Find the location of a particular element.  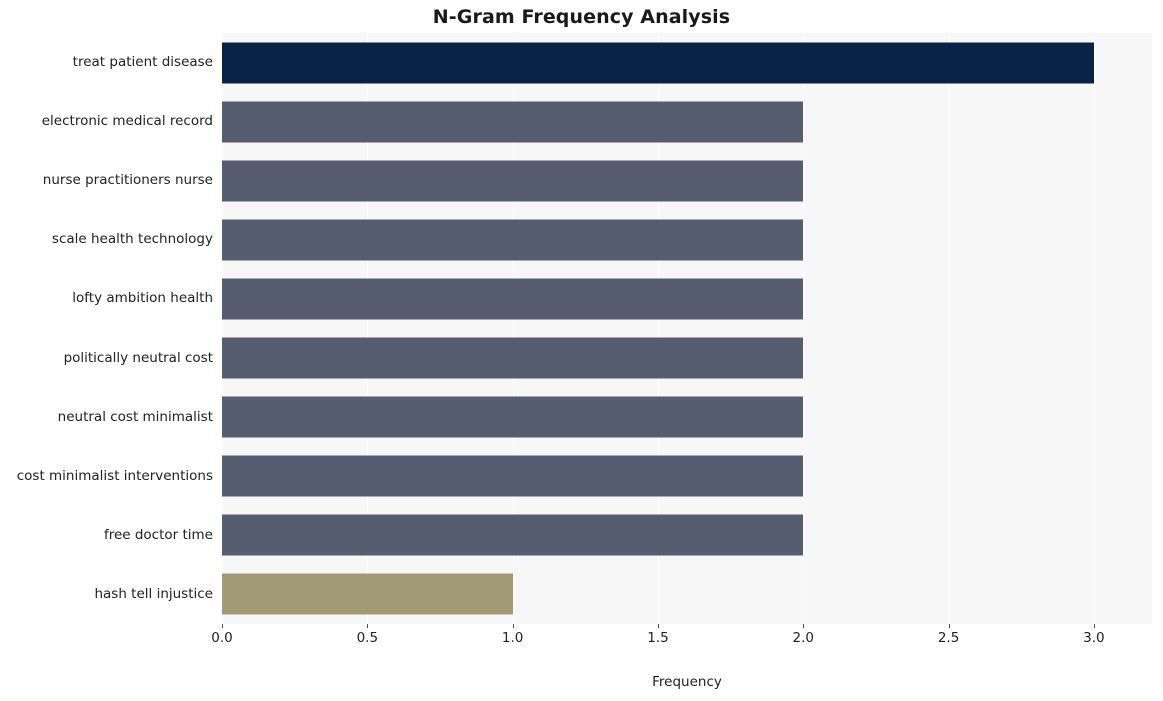

x-axis-tick-label: 3.0 is located at coordinates (1094, 638).